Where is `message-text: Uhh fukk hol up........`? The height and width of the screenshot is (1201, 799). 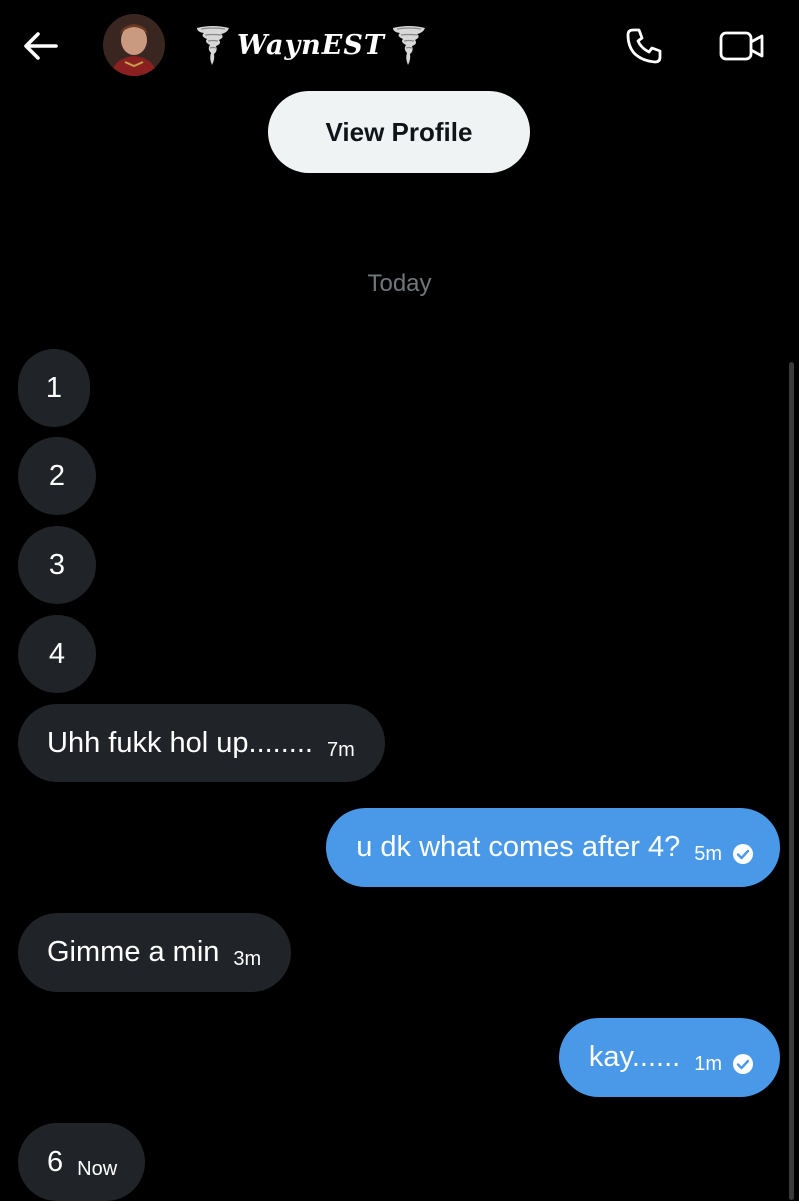
message-text: Uhh fukk hol up........ is located at coordinates (180, 742).